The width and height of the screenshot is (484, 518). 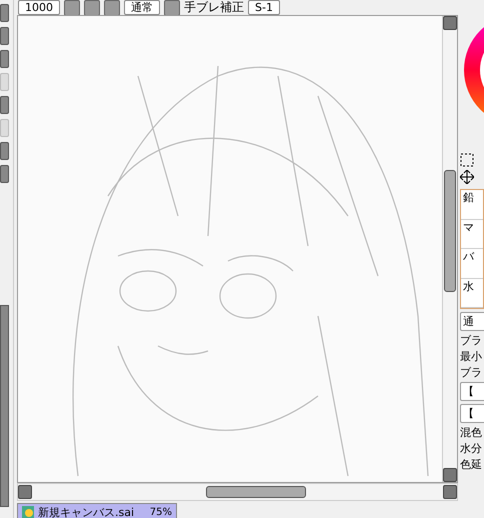 I want to click on selection-icon, so click(x=467, y=160).